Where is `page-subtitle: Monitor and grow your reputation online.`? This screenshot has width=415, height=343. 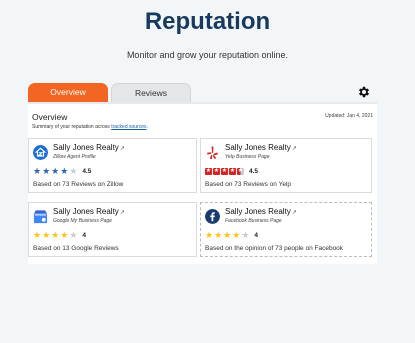
page-subtitle: Monitor and grow your reputation online. is located at coordinates (207, 55).